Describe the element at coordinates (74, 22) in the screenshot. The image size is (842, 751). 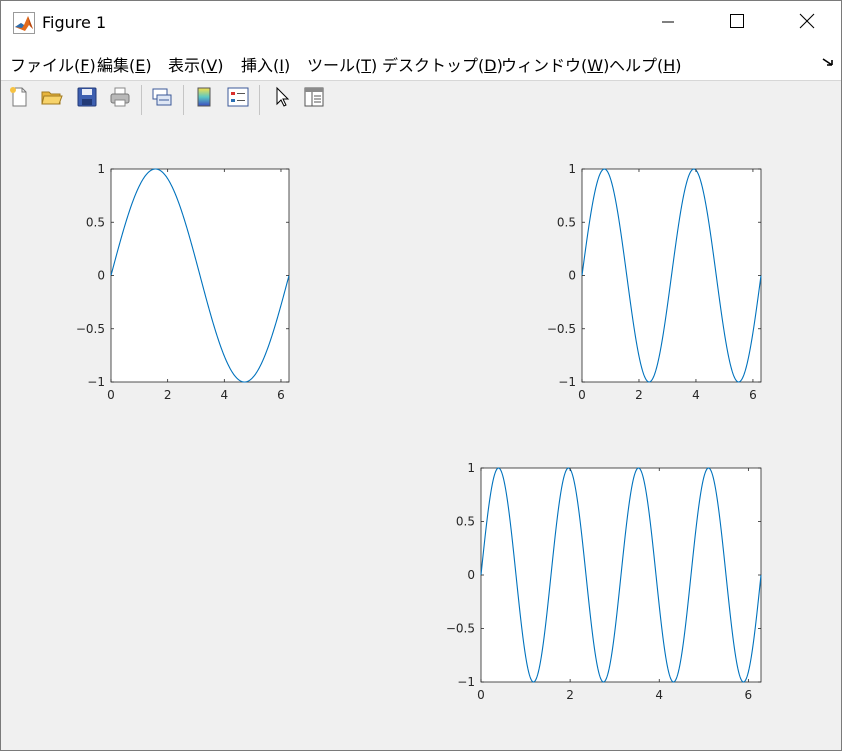
I see `window-title: Figure 1` at that location.